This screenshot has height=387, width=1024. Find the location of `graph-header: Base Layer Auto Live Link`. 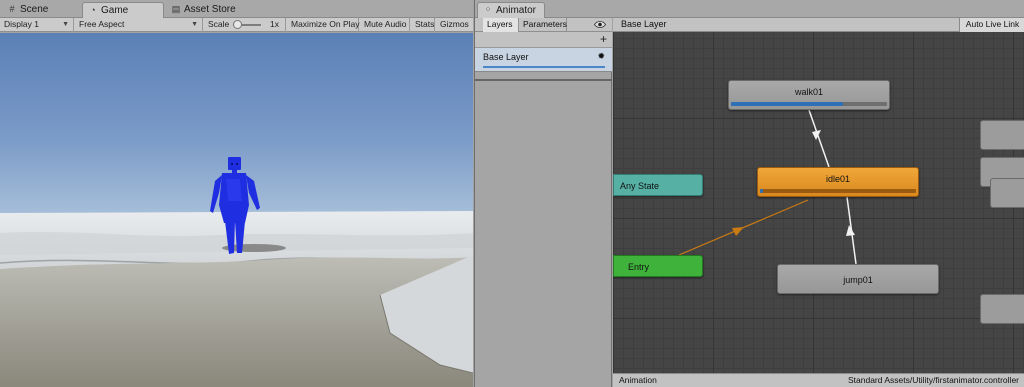

graph-header: Base Layer Auto Live Link is located at coordinates (818, 25).